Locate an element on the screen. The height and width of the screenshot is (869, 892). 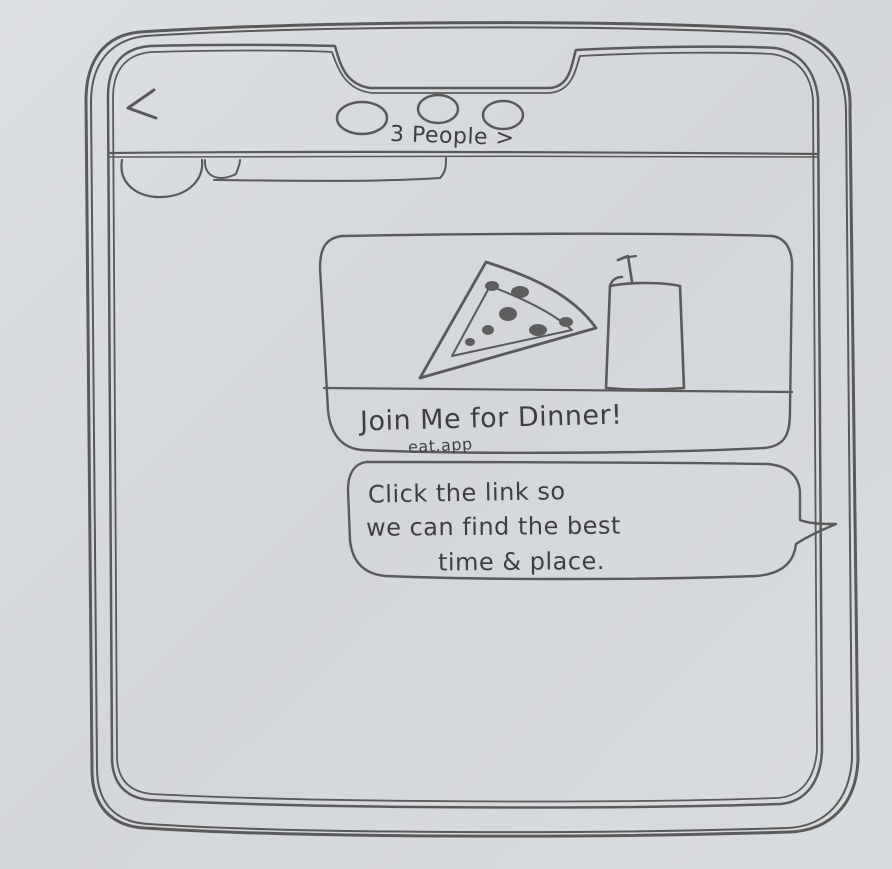
participants-link: 3 People > is located at coordinates (452, 136).